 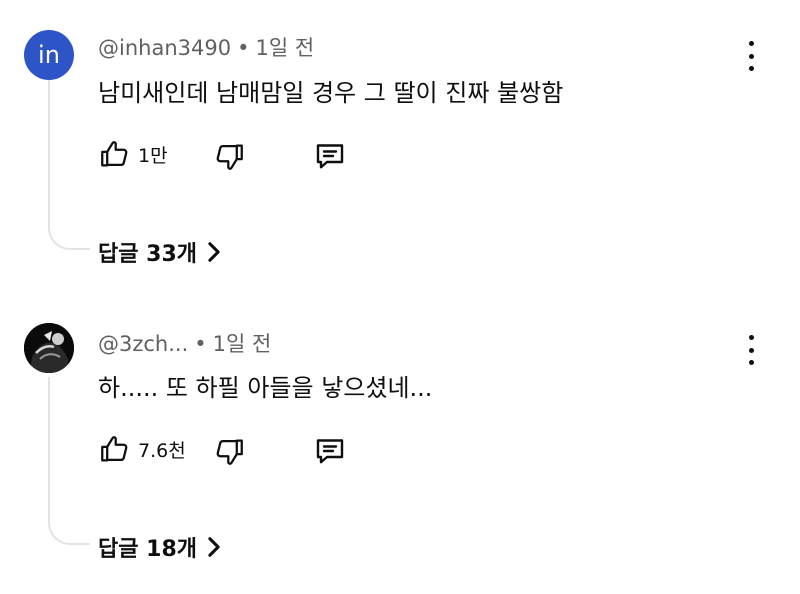 I want to click on replies-label: 답글 33개, so click(x=147, y=254).